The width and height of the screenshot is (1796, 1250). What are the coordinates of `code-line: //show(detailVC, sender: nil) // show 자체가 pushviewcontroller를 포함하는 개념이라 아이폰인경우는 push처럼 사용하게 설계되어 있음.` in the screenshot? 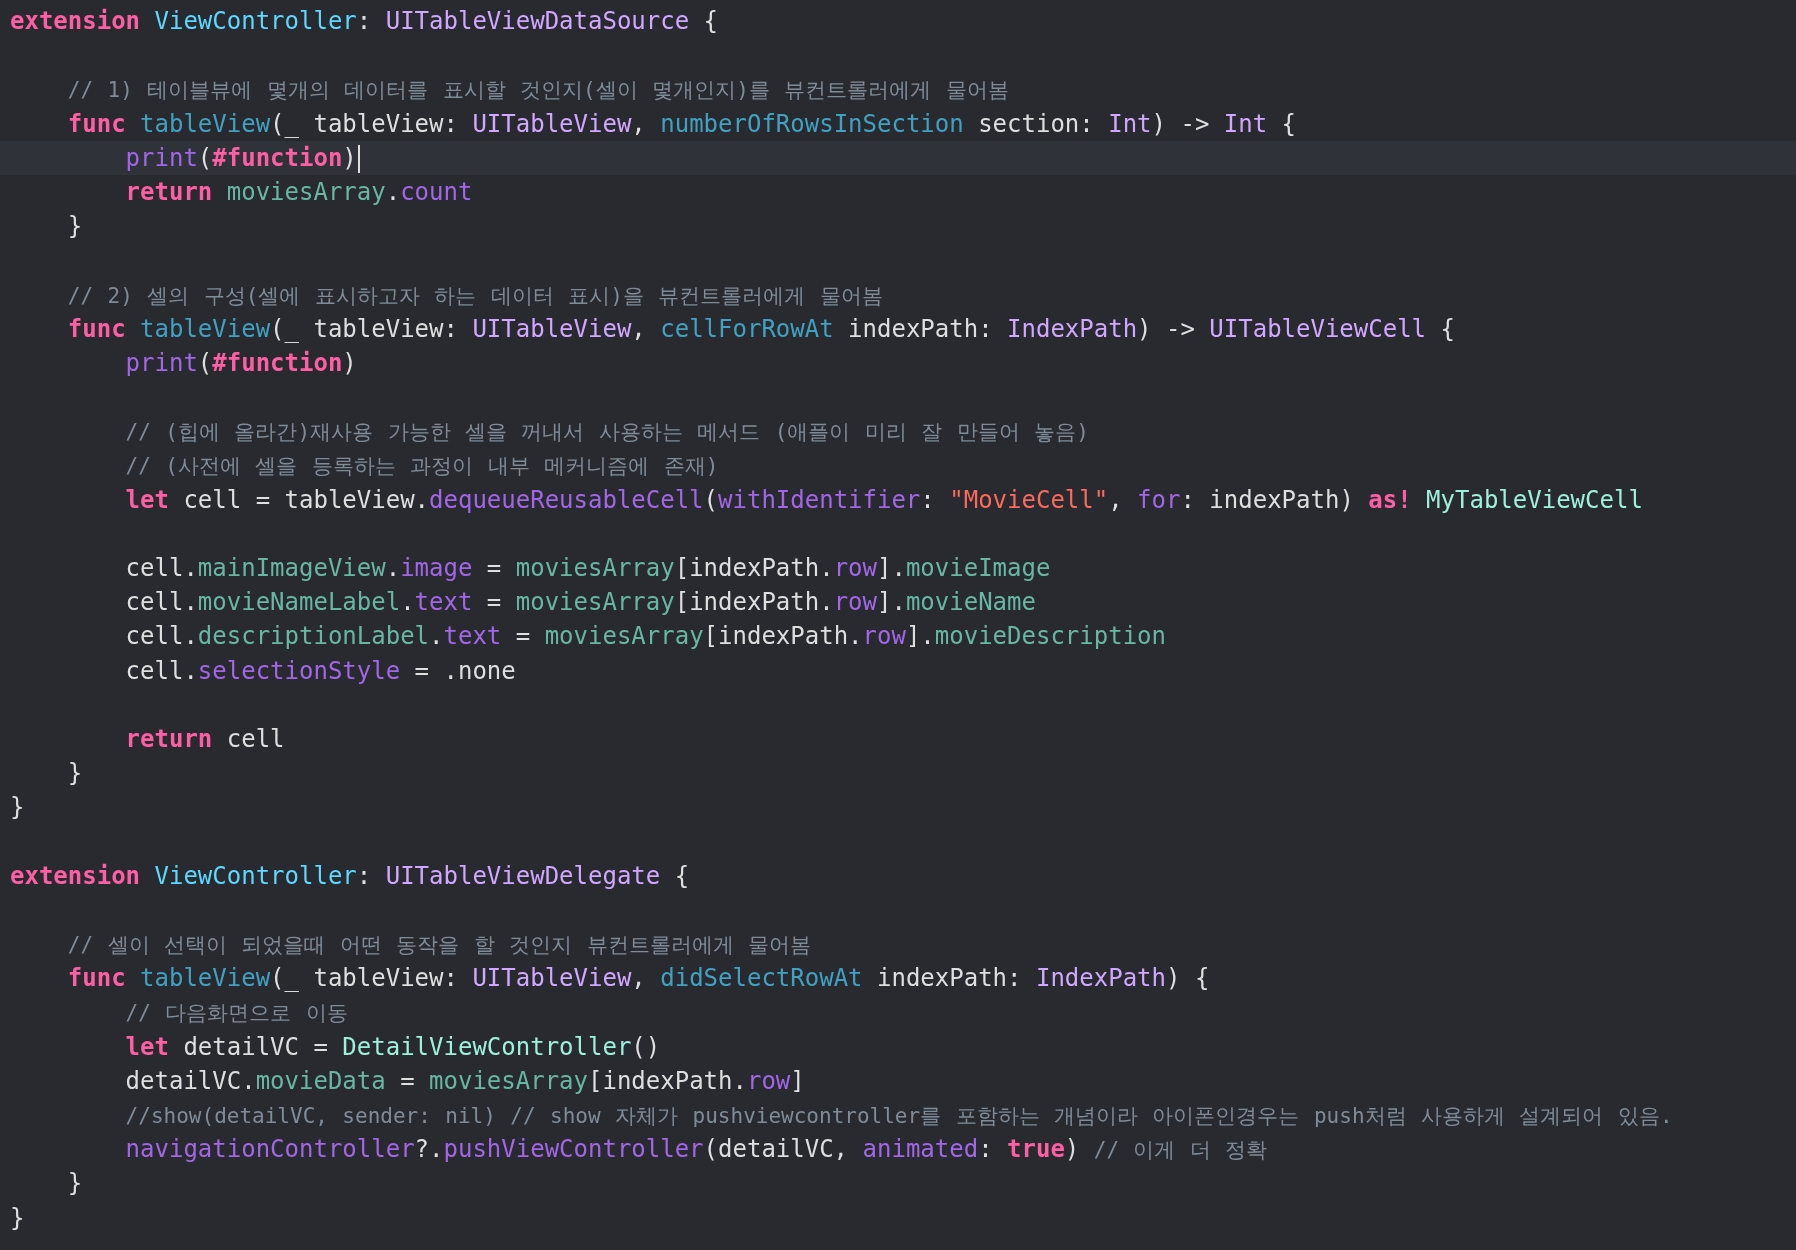 It's located at (899, 1116).